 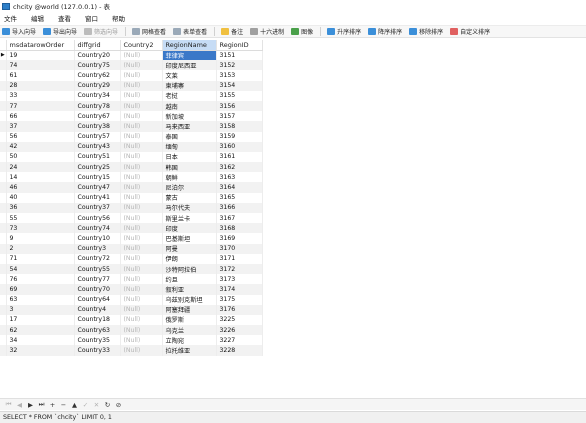 What do you see at coordinates (232, 31) in the screenshot?
I see `memo-button: 备注` at bounding box center [232, 31].